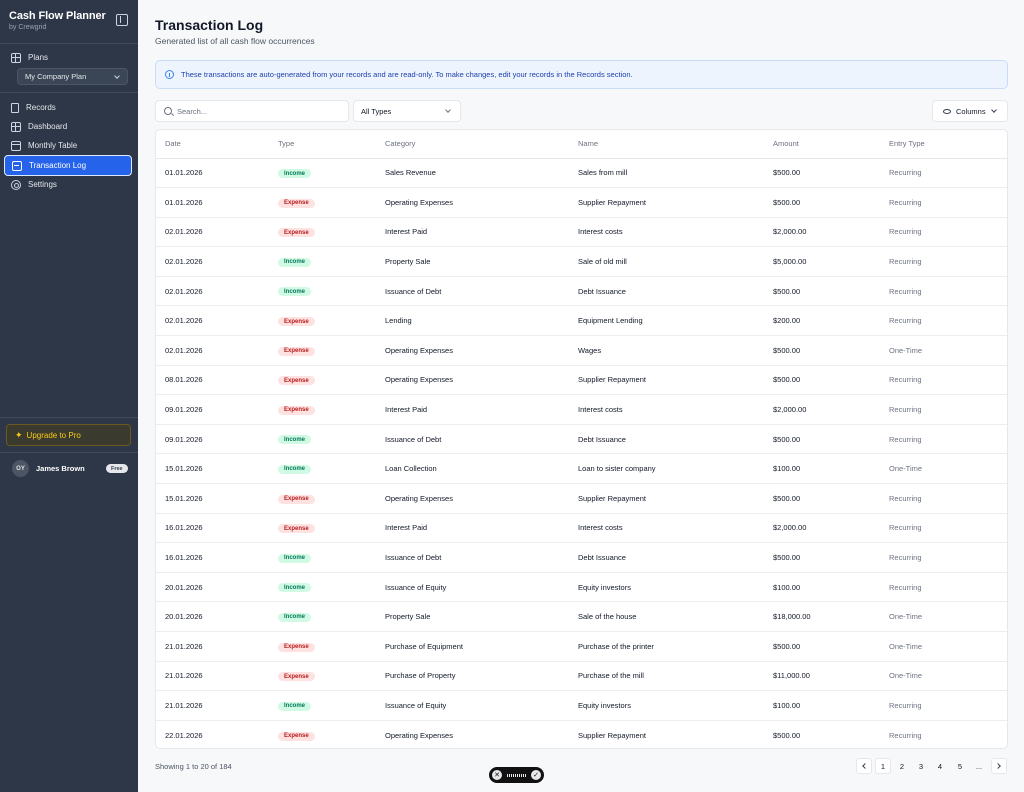 This screenshot has height=792, width=1024. I want to click on sparkle-icon: ✦, so click(19, 434).